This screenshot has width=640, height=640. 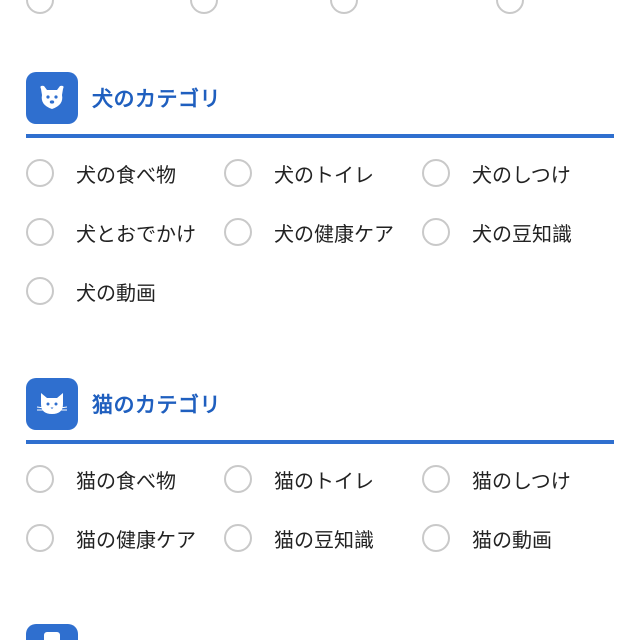 I want to click on option-label: 猫のトイレ, so click(x=324, y=480).